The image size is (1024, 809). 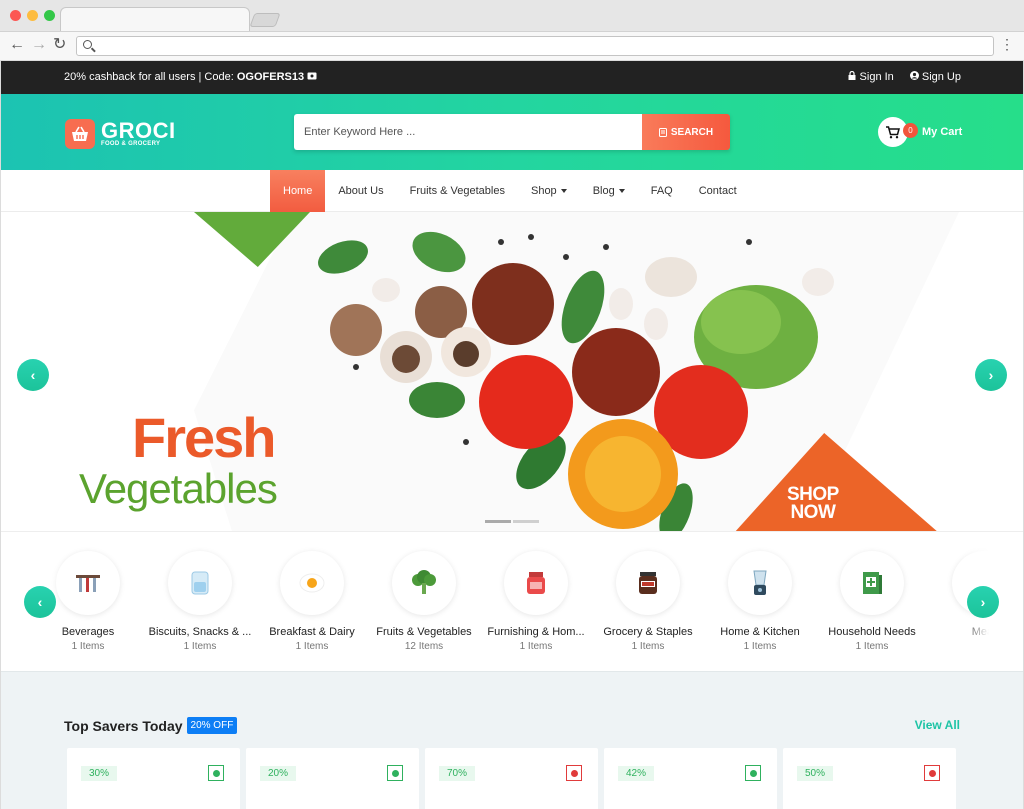 I want to click on nav-label: Contact, so click(x=717, y=191).